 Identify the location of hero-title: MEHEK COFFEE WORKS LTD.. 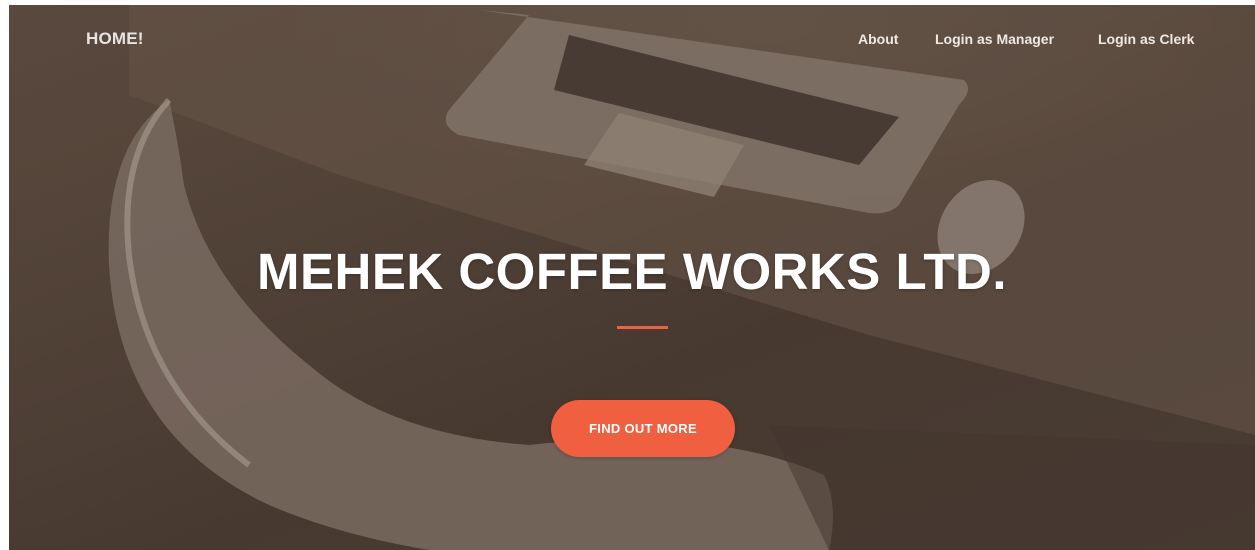
(632, 271).